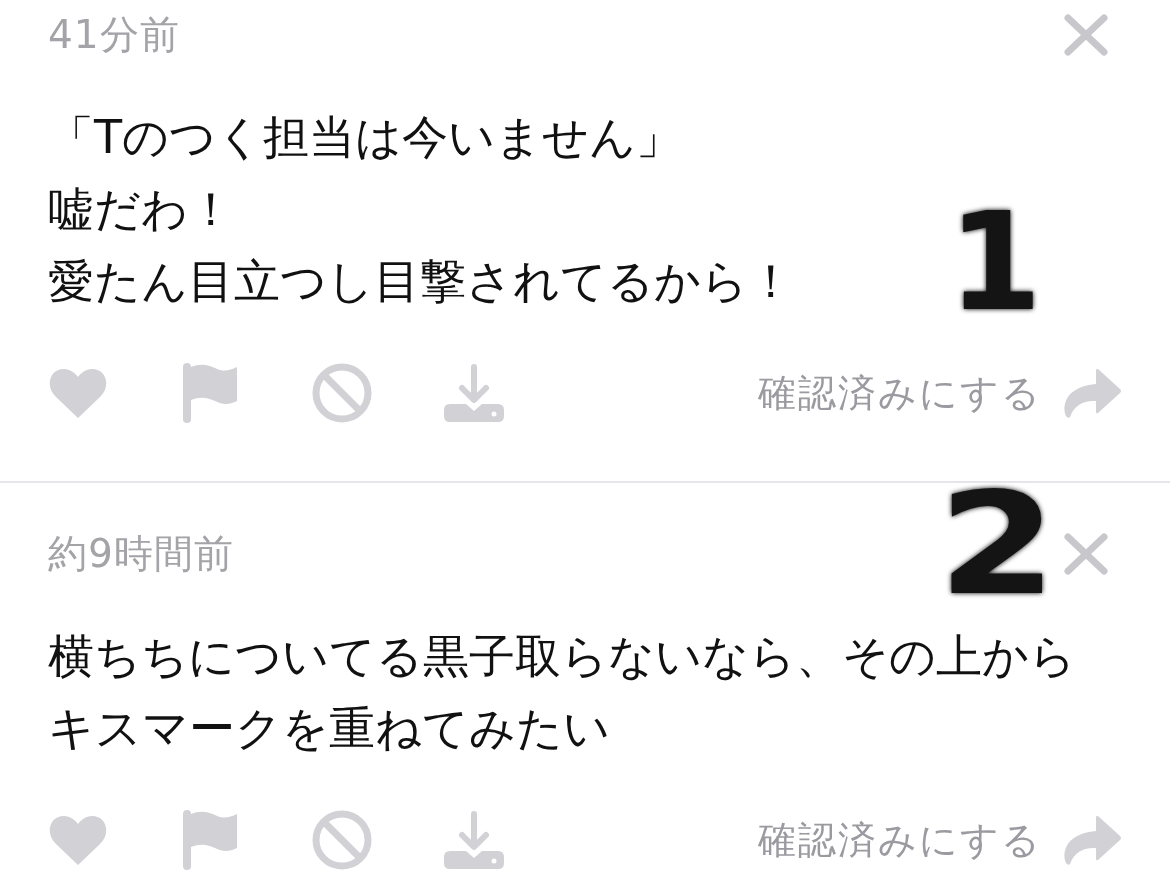  What do you see at coordinates (997, 545) in the screenshot?
I see `handwritten-number: 2` at bounding box center [997, 545].